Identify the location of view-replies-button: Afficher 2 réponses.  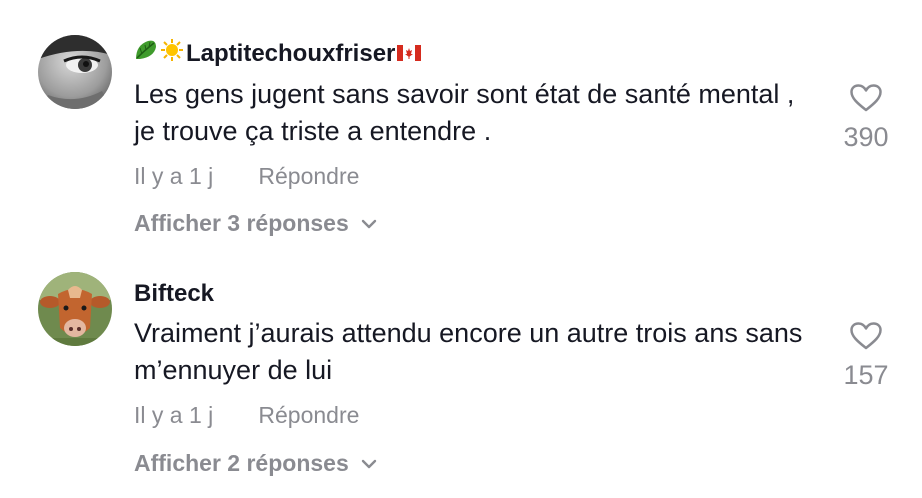
(255, 463).